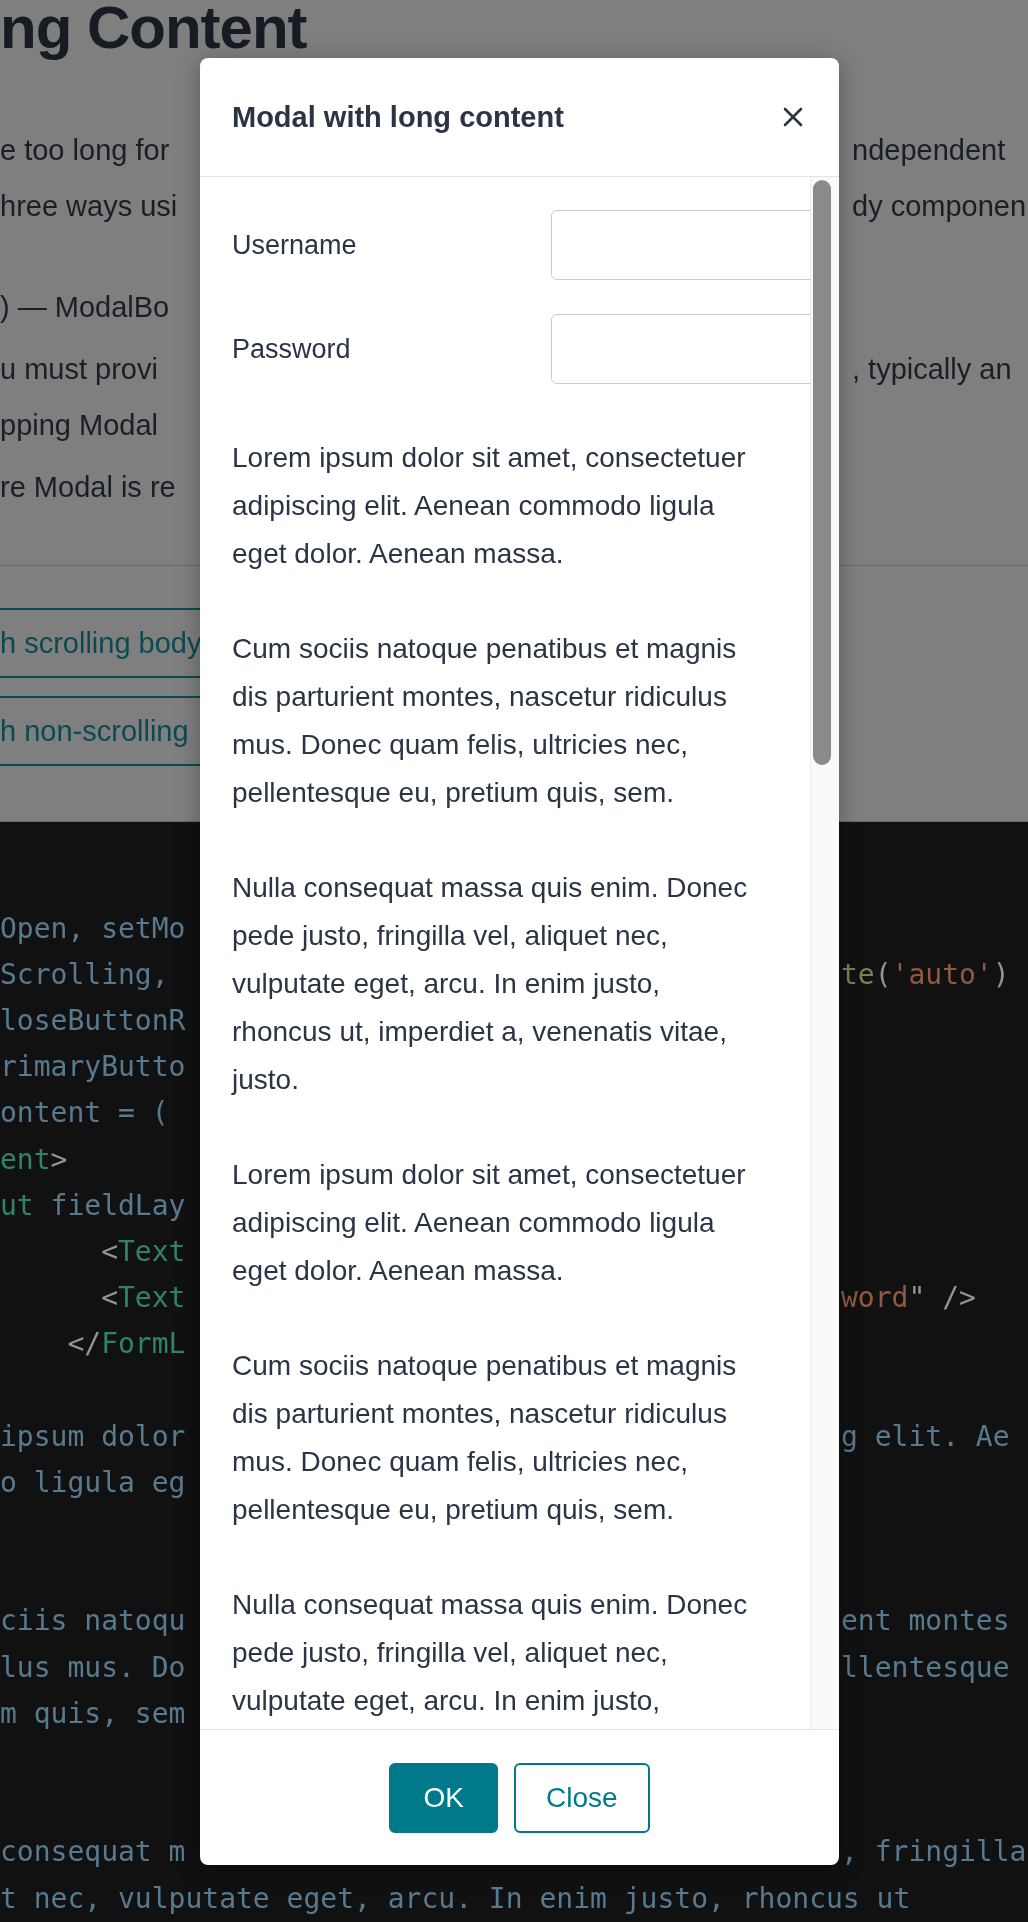 The height and width of the screenshot is (1922, 1028). Describe the element at coordinates (443, 1797) in the screenshot. I see `ok-button: OK` at that location.